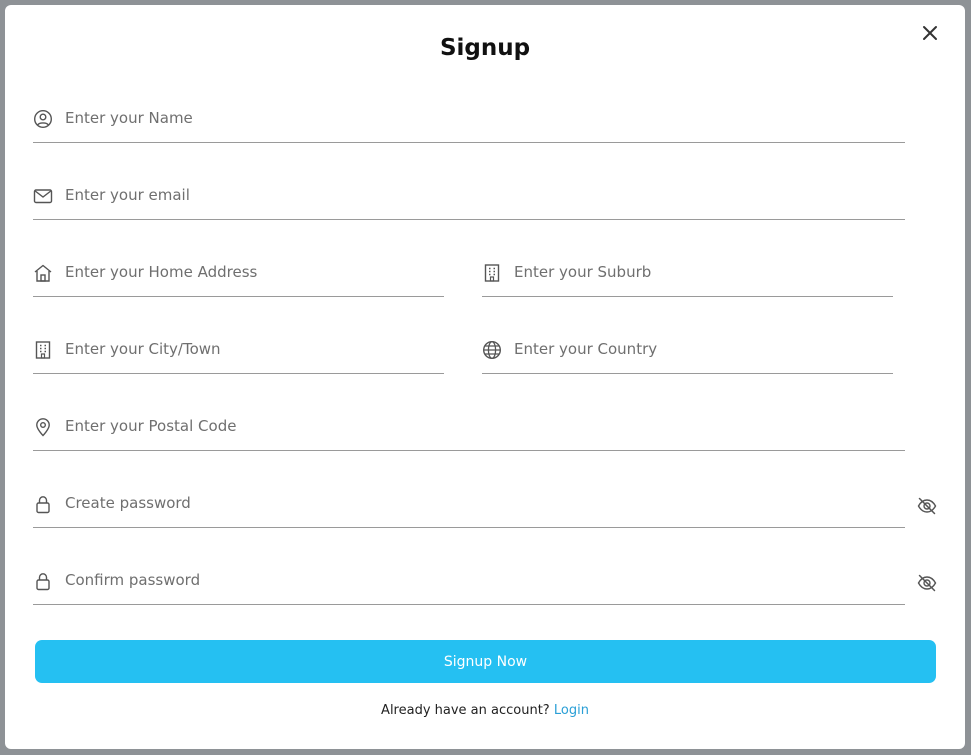 Image resolution: width=971 pixels, height=755 pixels. I want to click on confirm-password-field, so click(469, 585).